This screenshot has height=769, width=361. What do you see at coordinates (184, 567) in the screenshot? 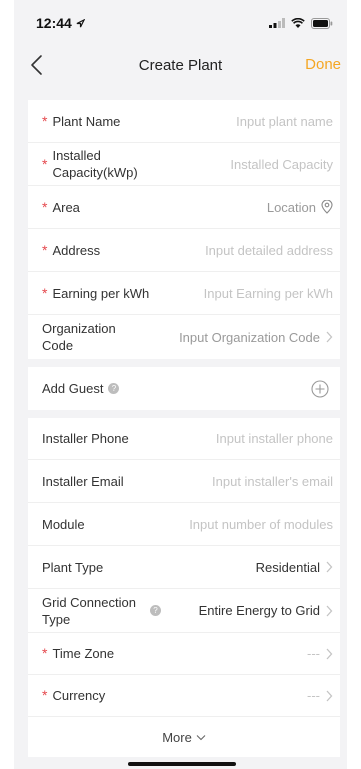
I see `plant-type-row: Plant Type Residential` at bounding box center [184, 567].